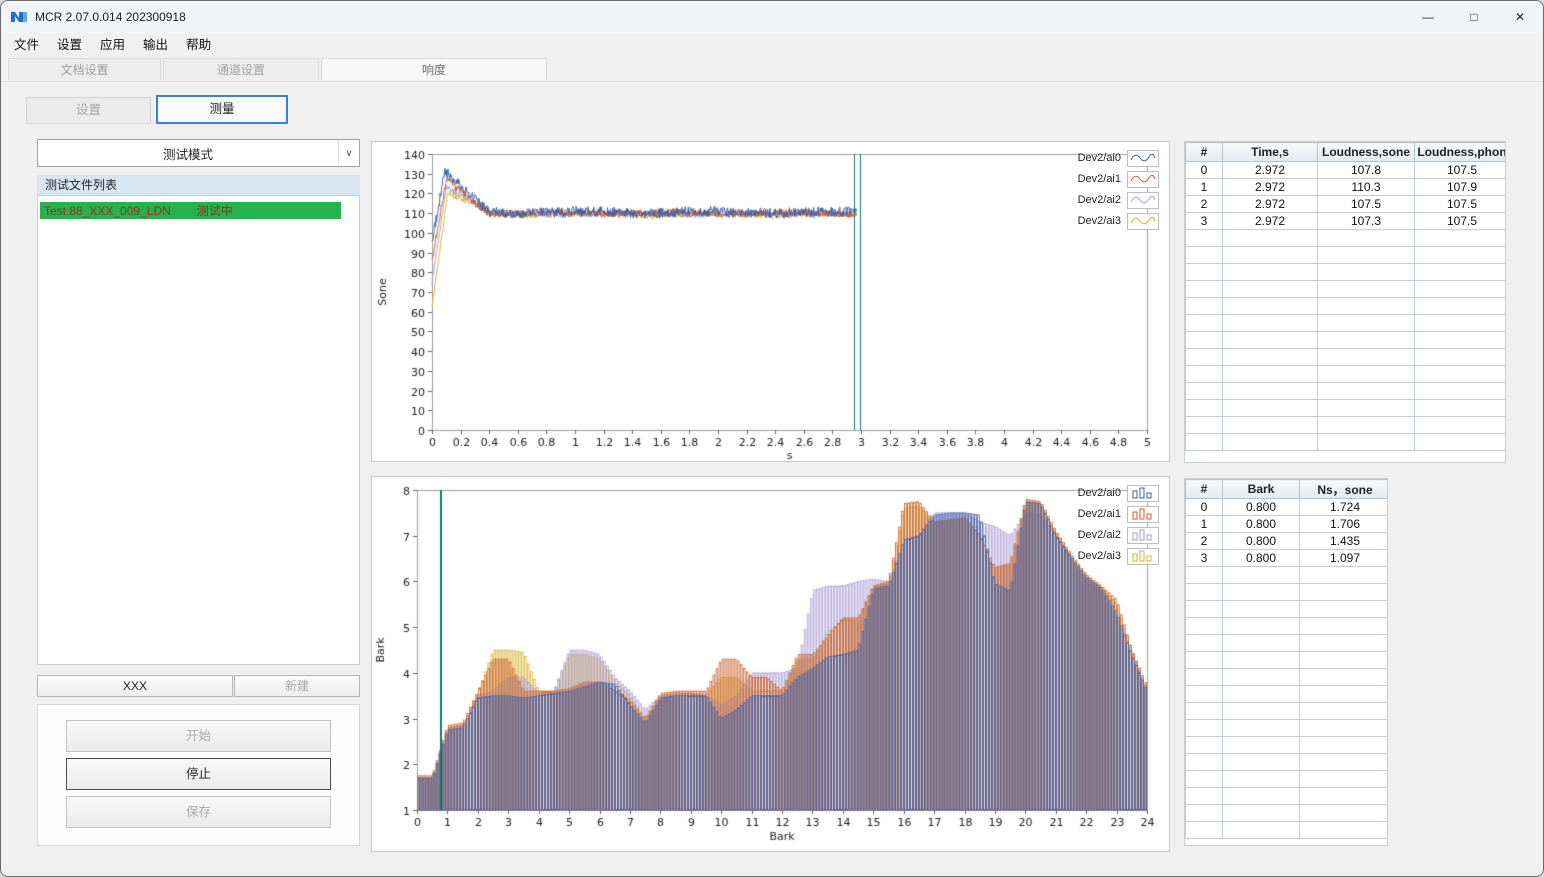  What do you see at coordinates (84, 69) in the screenshot?
I see `tab-document-settings: 文档设置` at bounding box center [84, 69].